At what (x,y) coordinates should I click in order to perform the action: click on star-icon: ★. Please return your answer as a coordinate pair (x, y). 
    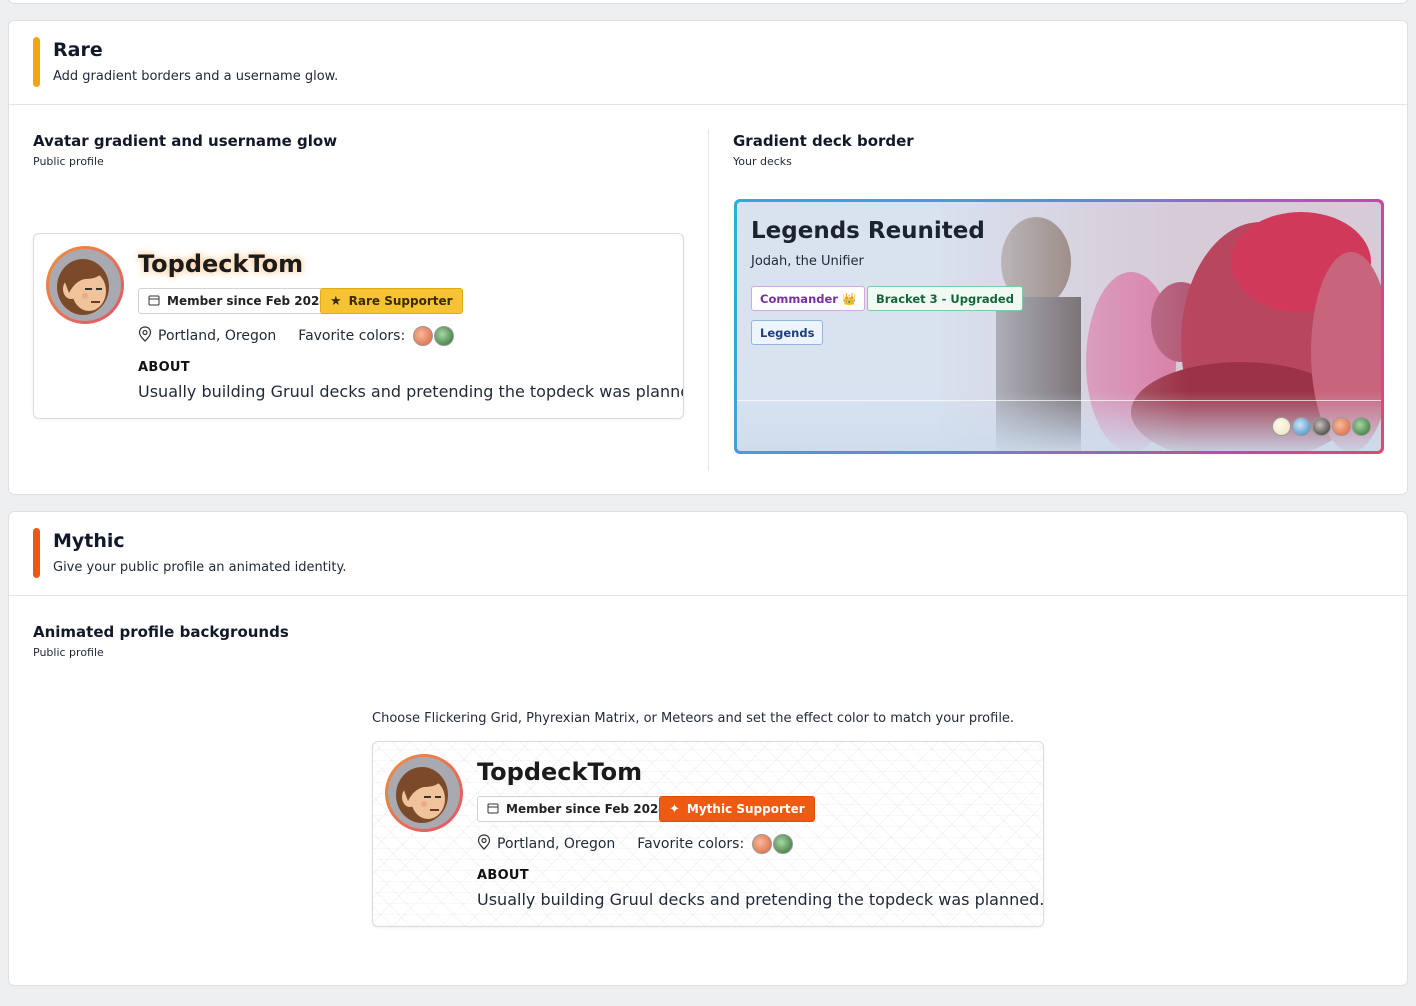
    Looking at the image, I should click on (336, 301).